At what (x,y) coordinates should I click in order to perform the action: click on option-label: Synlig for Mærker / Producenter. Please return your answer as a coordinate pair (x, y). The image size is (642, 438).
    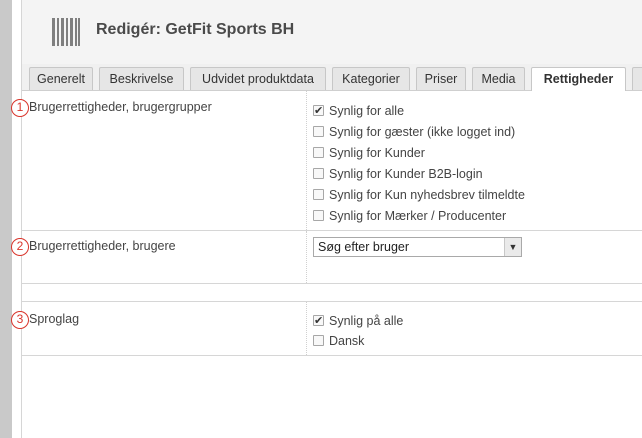
    Looking at the image, I should click on (418, 216).